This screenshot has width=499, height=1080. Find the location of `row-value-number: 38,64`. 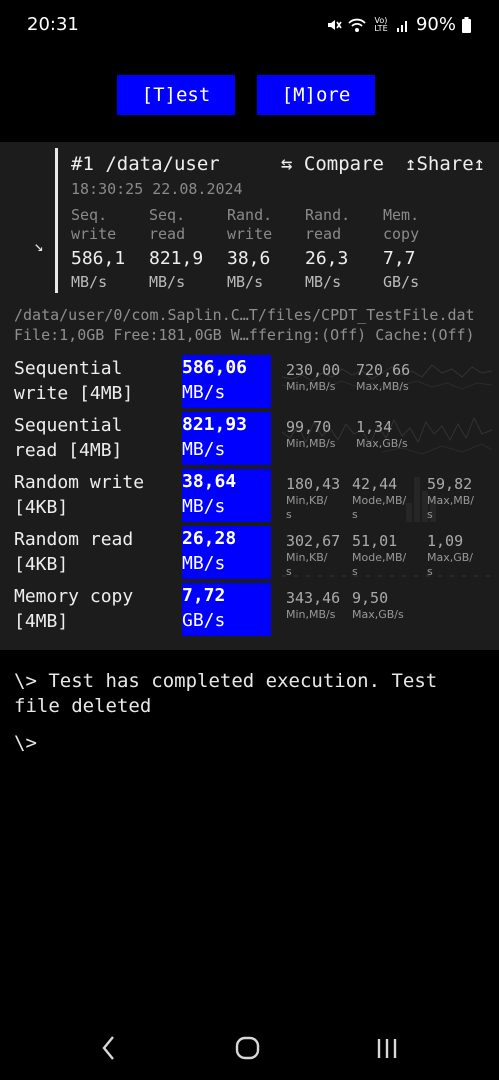

row-value-number: 38,64 is located at coordinates (209, 481).